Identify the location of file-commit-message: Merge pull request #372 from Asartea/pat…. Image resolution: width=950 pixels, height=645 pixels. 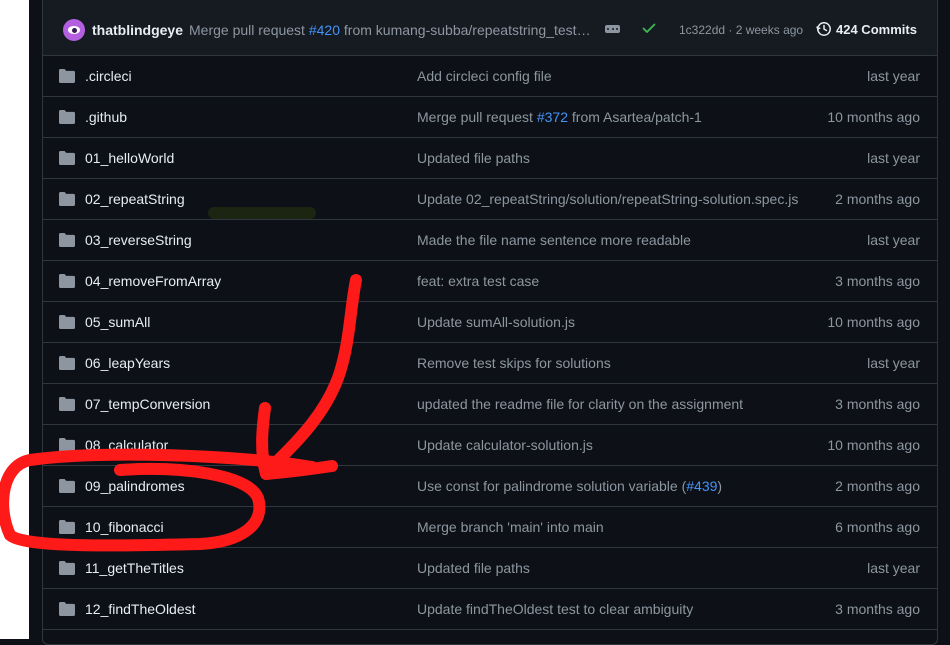
(559, 117).